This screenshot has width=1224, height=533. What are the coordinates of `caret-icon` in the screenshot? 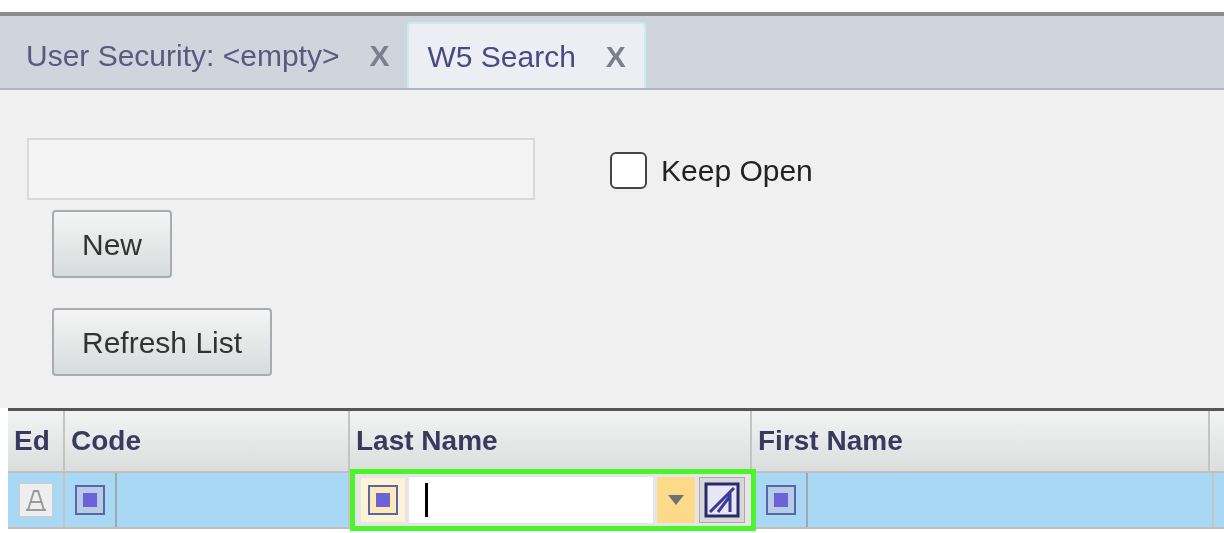 It's located at (676, 500).